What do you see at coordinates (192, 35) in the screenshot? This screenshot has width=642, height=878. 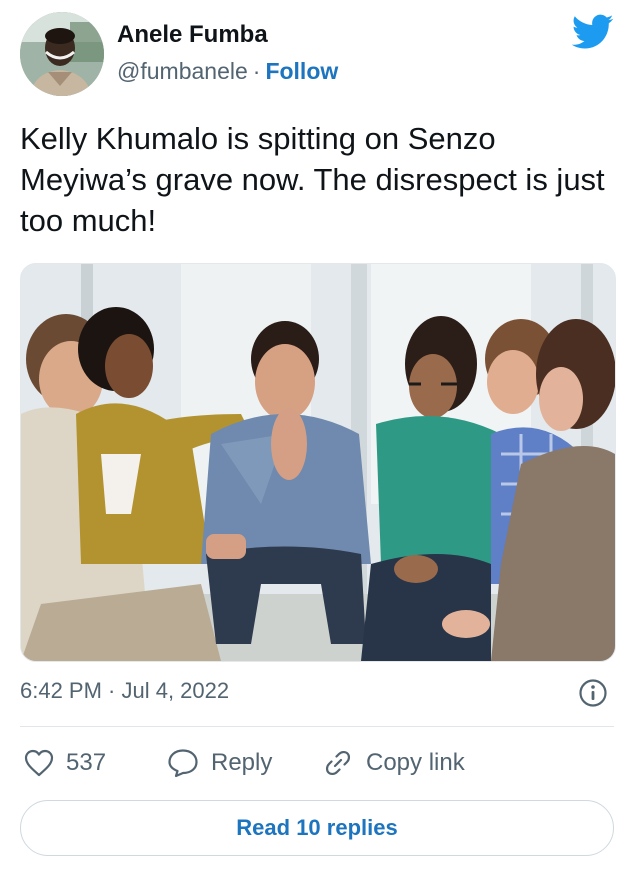 I see `author-name: Anele Fumba` at bounding box center [192, 35].